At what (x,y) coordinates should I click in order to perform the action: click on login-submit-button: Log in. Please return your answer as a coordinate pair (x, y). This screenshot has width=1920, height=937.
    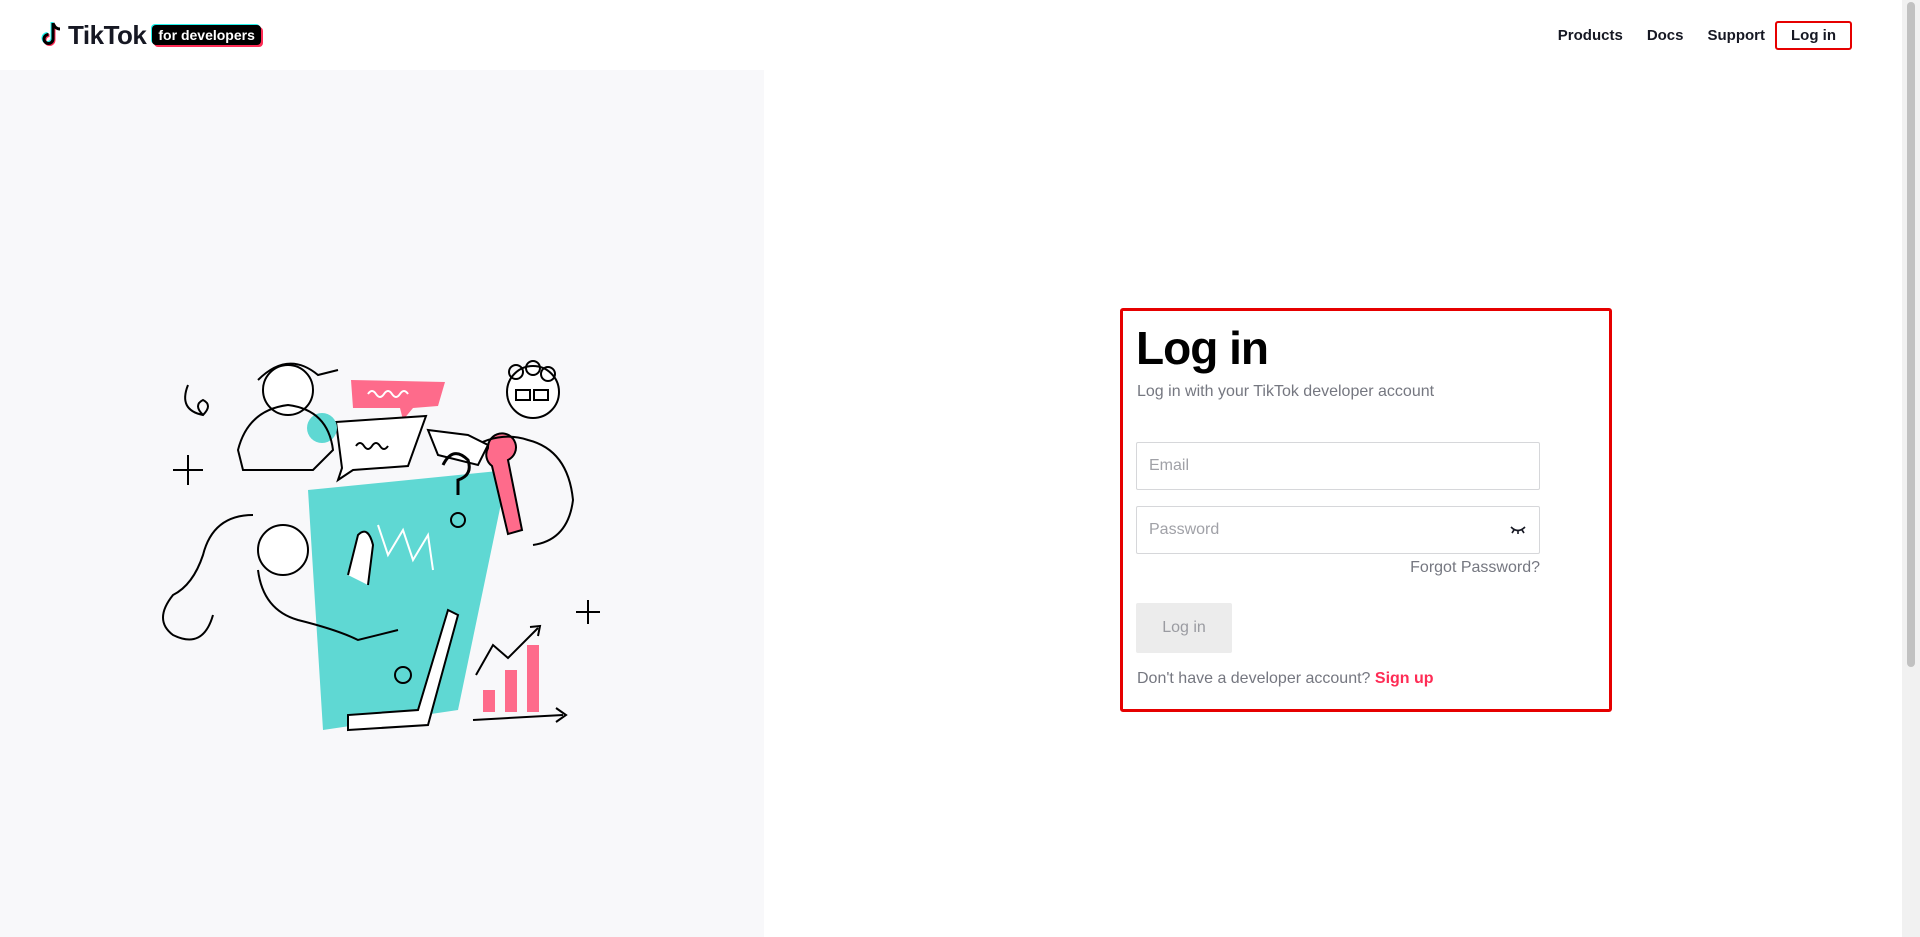
    Looking at the image, I should click on (1184, 628).